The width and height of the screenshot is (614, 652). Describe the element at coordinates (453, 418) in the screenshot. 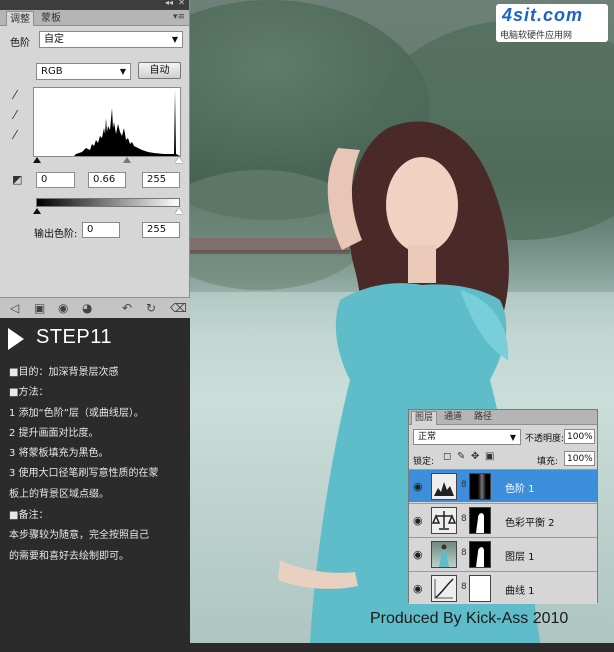

I see `tab-channels: 通道` at that location.